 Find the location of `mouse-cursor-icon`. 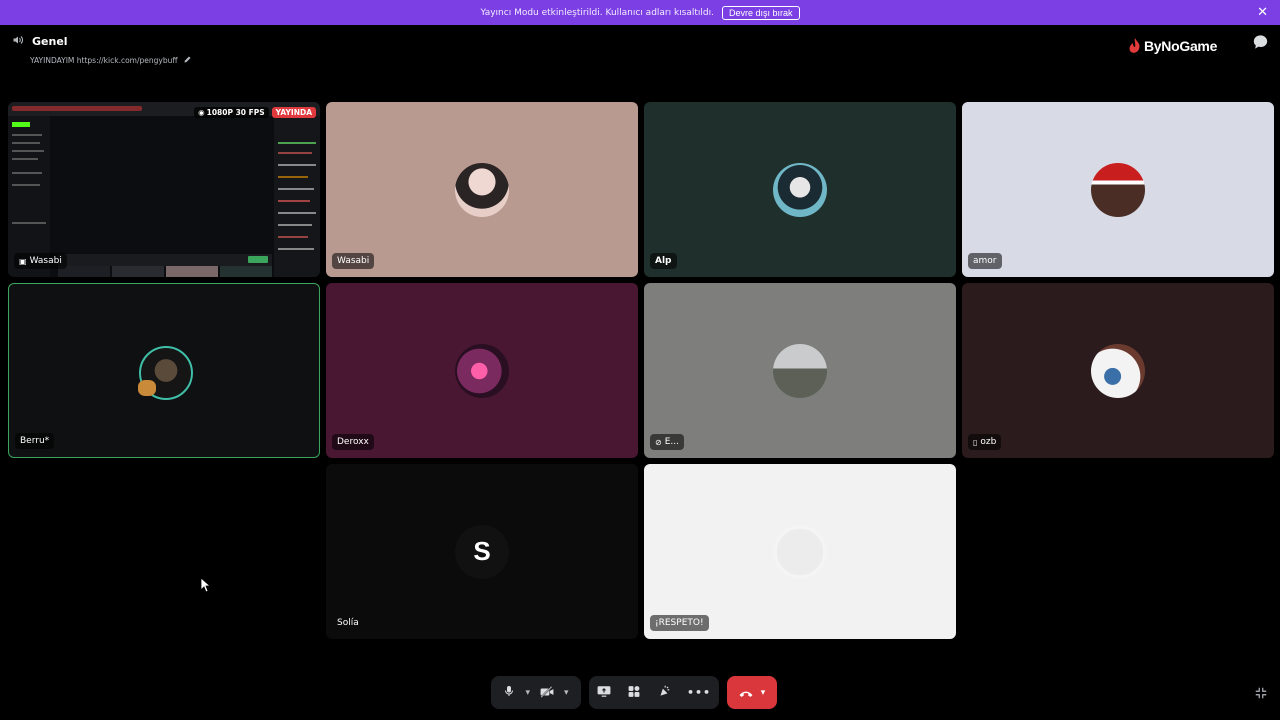

mouse-cursor-icon is located at coordinates (206, 587).